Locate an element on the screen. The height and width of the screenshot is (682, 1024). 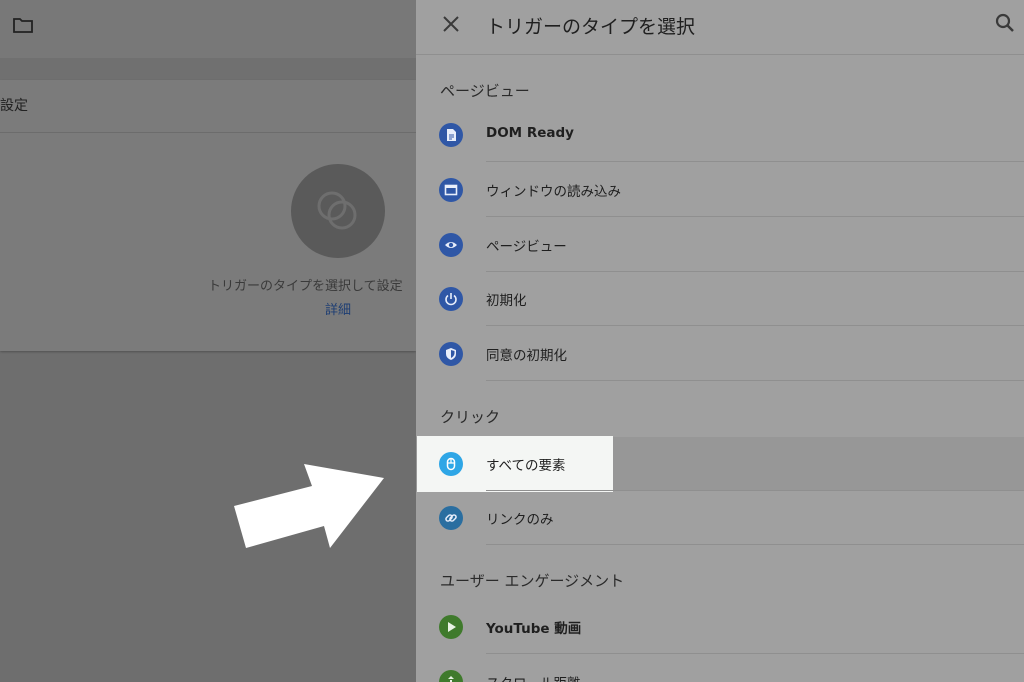
trigger-item-label: リンクのみ is located at coordinates (520, 520).